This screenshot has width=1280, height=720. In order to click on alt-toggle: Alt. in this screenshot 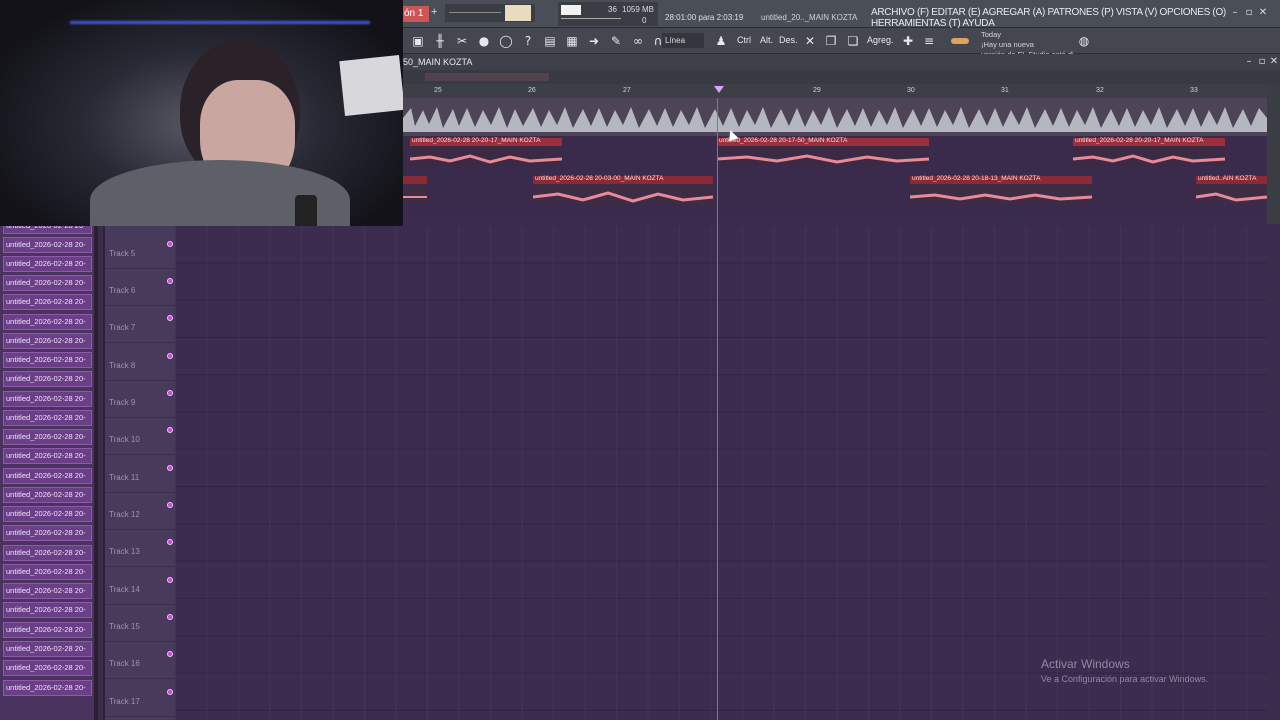, I will do `click(766, 40)`.